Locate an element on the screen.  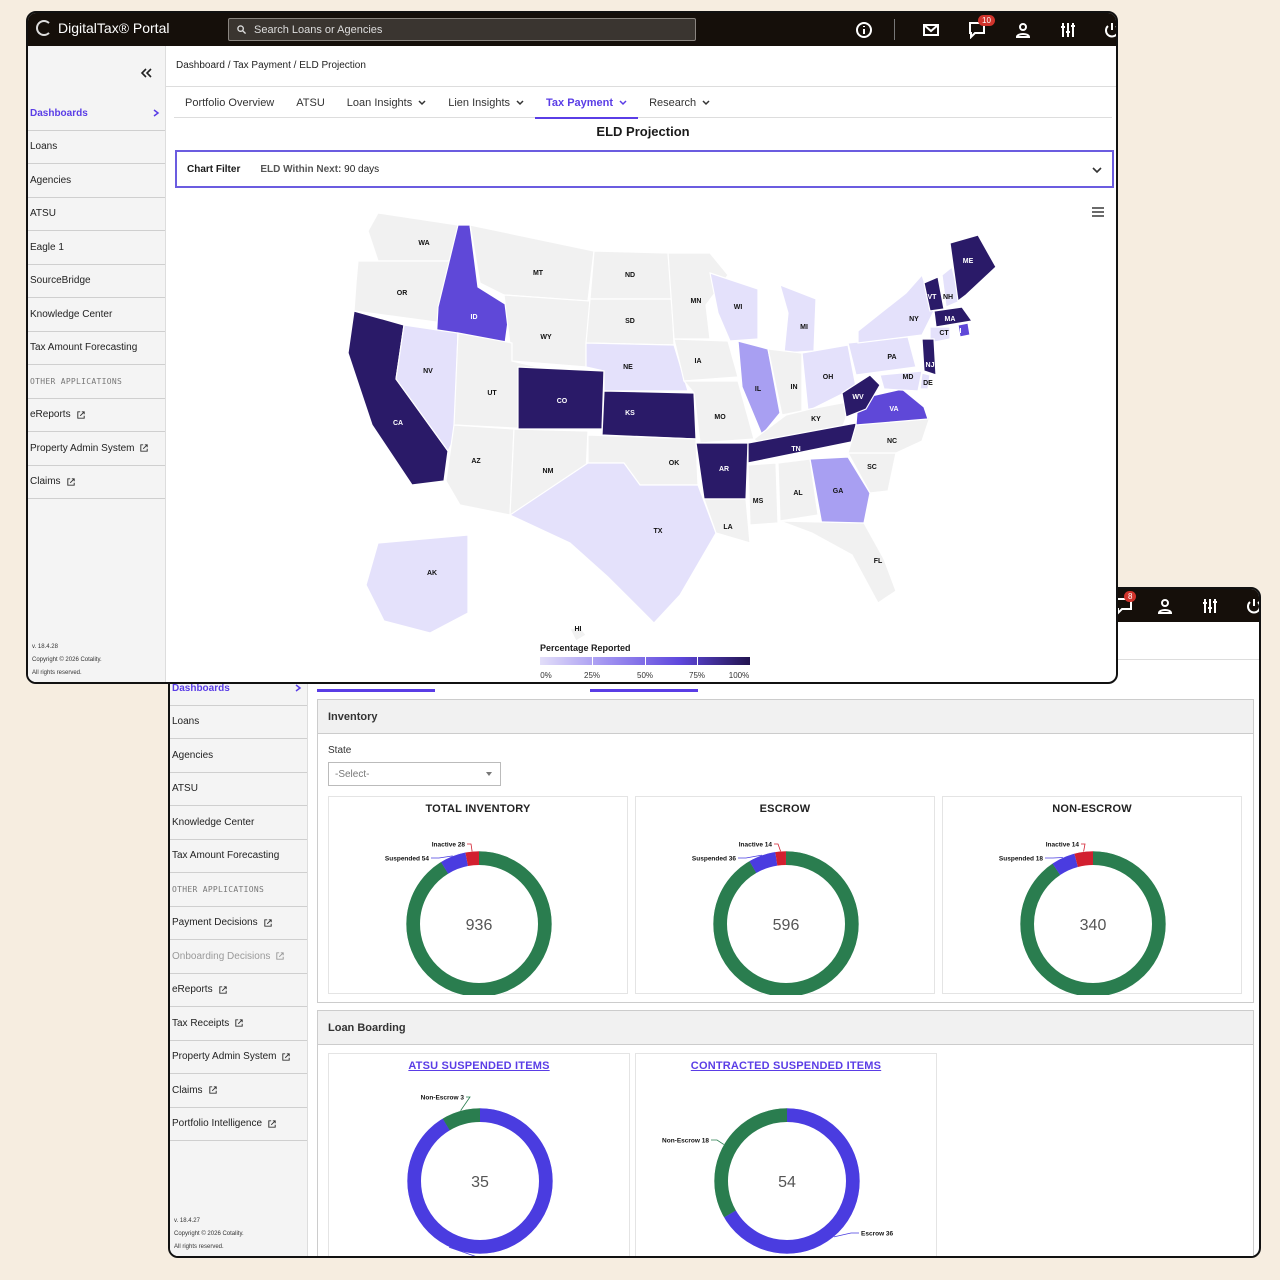
filter-value: 90 days is located at coordinates (362, 169).